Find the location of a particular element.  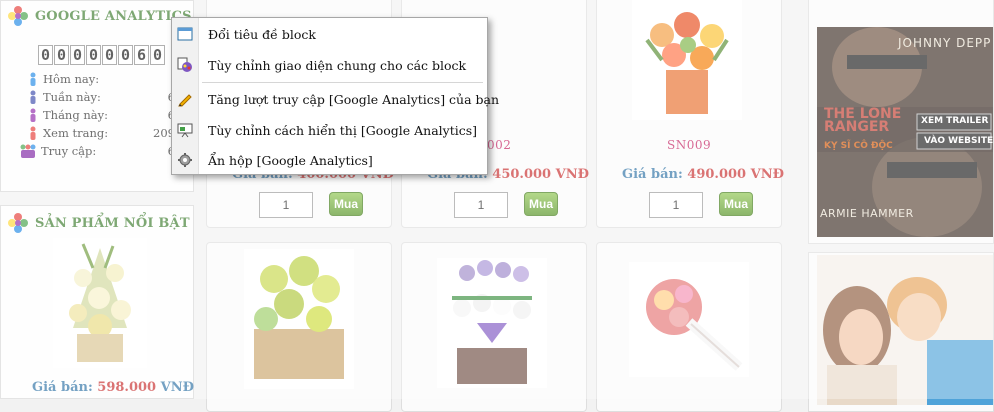

menu-item-hide-box: Ẩn hộp [Google Analytics] is located at coordinates (329, 160).